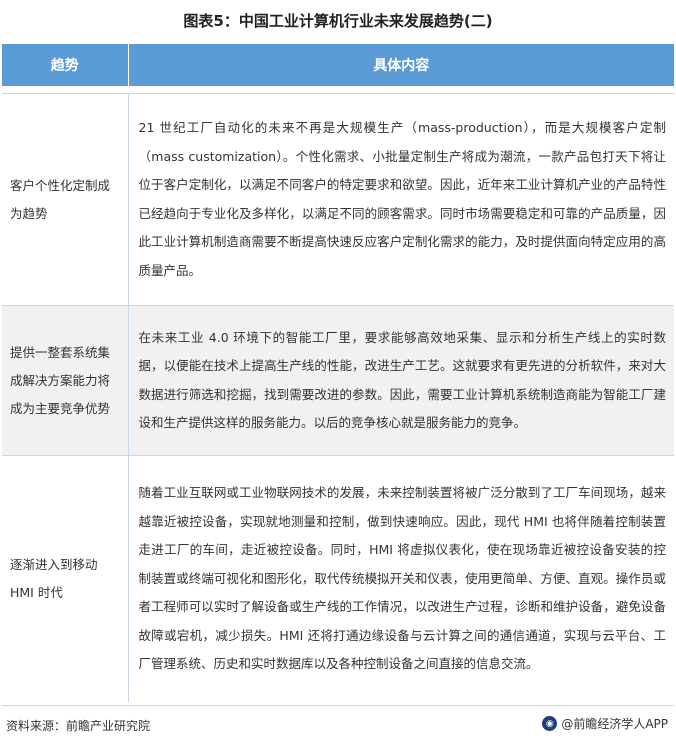 Image resolution: width=676 pixels, height=745 pixels. I want to click on header-content: 具体内容, so click(401, 65).